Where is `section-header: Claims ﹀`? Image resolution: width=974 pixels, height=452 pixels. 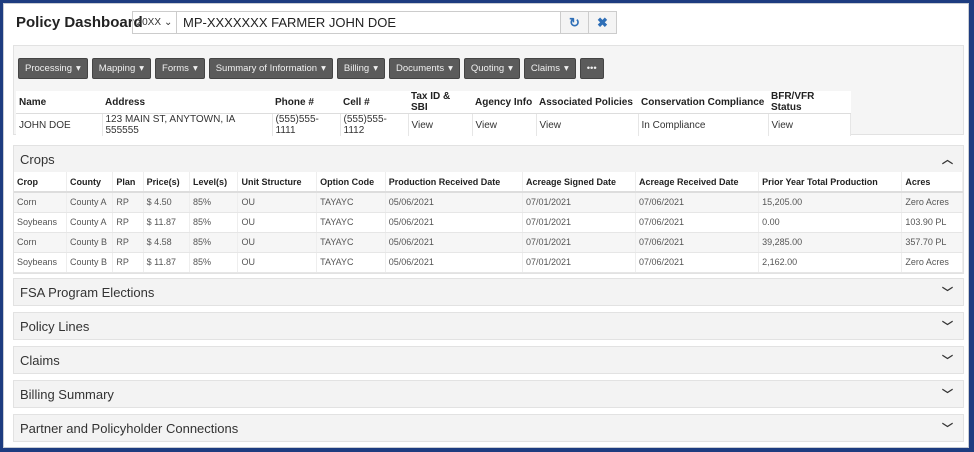
section-header: Claims ﹀ is located at coordinates (488, 360).